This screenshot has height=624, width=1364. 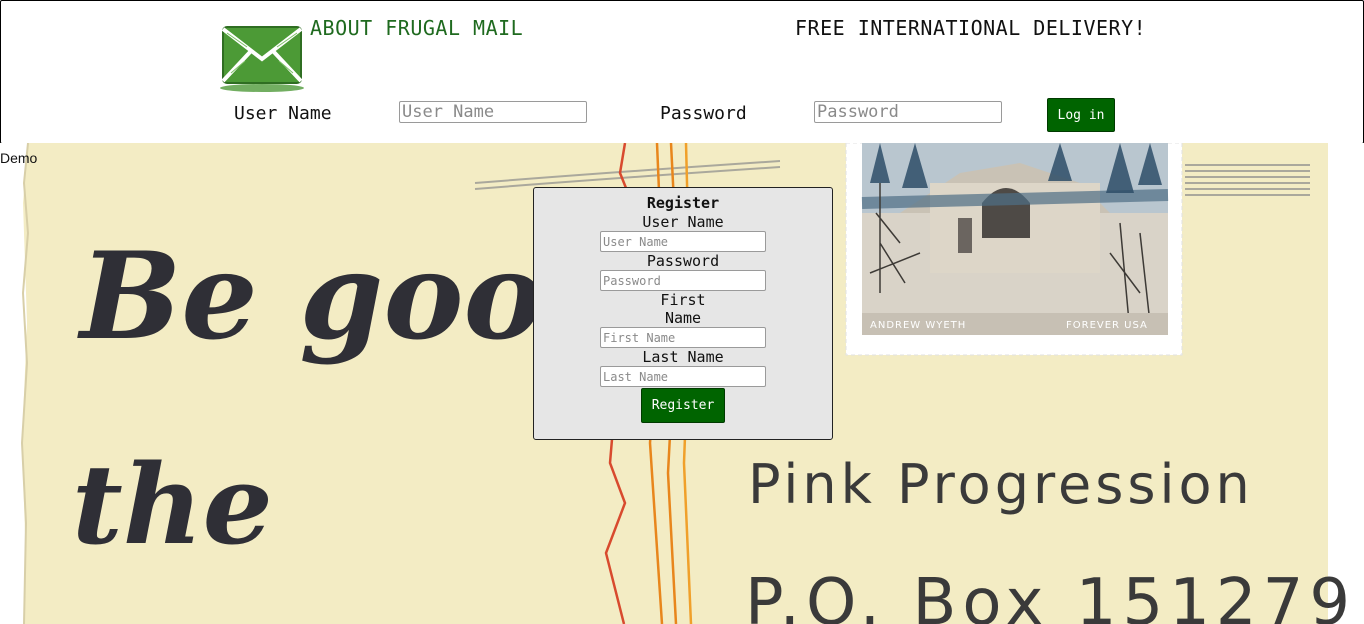 I want to click on envelope-icon, so click(x=262, y=58).